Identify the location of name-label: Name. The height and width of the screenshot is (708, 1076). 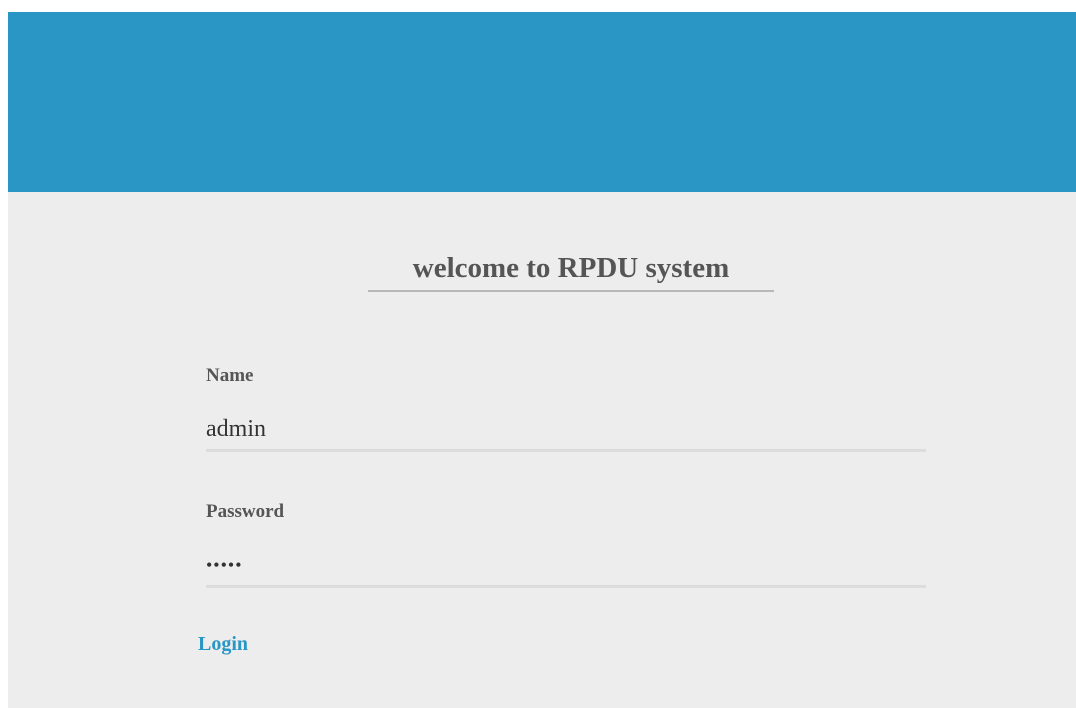
(230, 375).